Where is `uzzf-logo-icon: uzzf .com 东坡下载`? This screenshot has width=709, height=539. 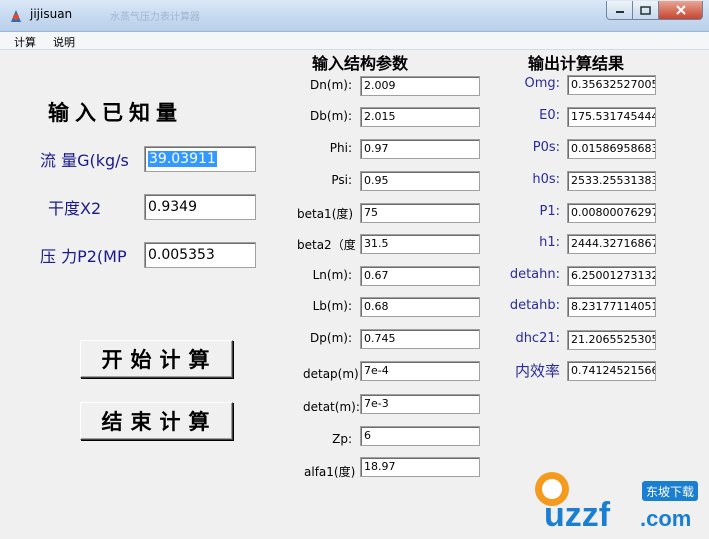
uzzf-logo-icon: uzzf .com 东坡下载 is located at coordinates (616, 503).